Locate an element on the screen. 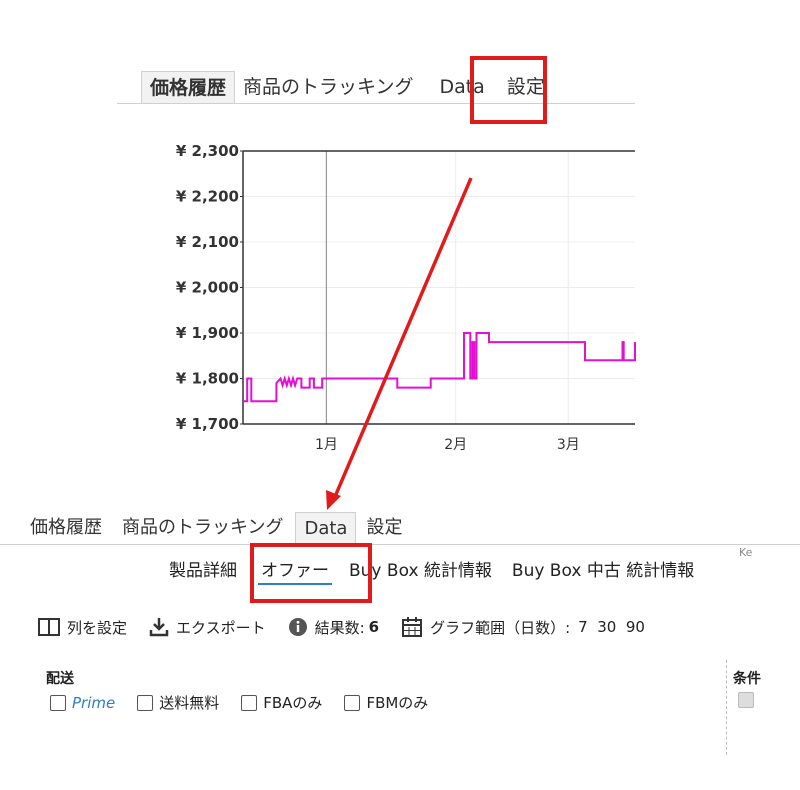 This screenshot has height=790, width=800. export-button: エクスポート is located at coordinates (207, 627).